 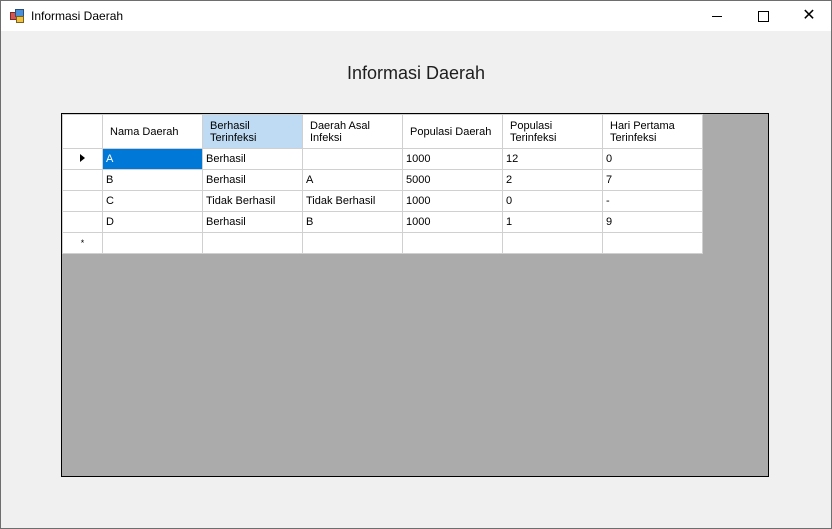 I want to click on minimize-icon, so click(x=717, y=16).